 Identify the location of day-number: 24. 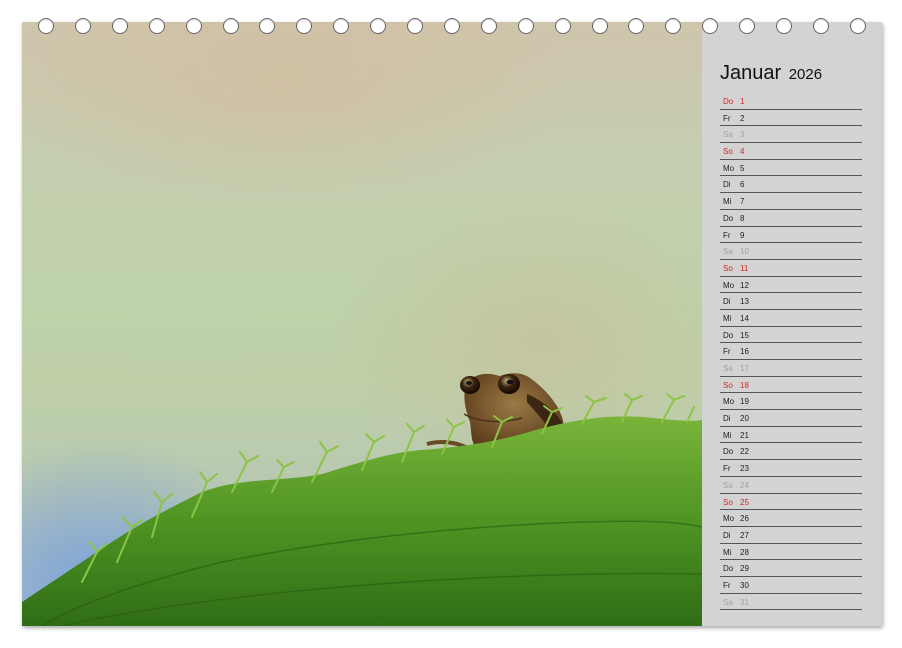
(744, 485).